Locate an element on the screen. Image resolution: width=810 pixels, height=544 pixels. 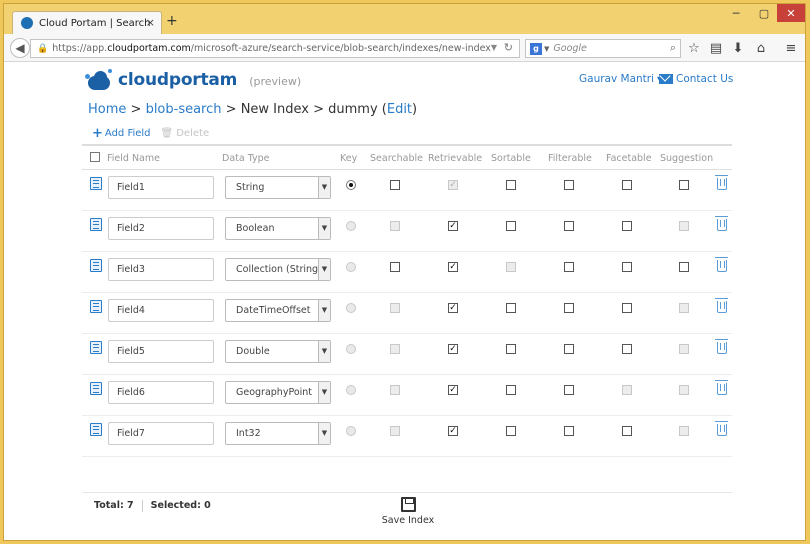
save-index-button: Save Index is located at coordinates (408, 511).